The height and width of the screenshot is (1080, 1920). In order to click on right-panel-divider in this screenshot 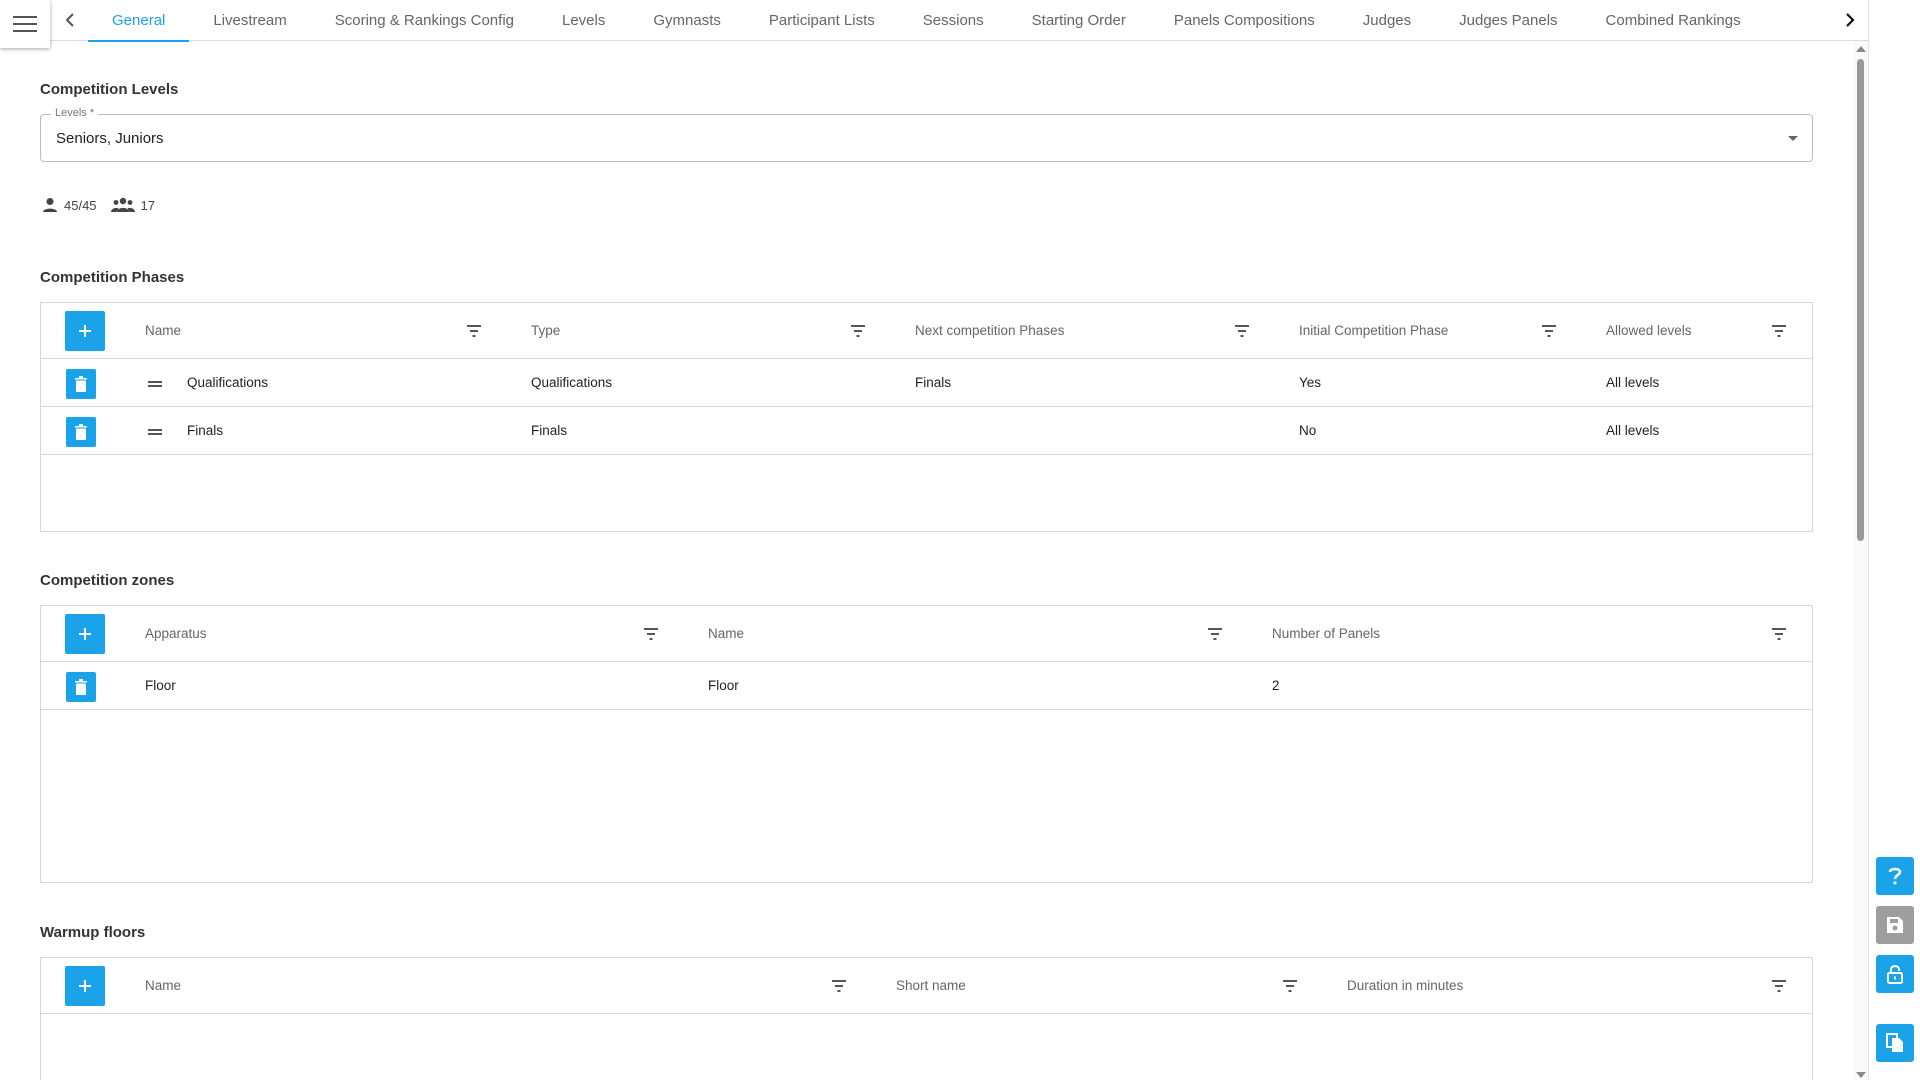, I will do `click(1868, 540)`.